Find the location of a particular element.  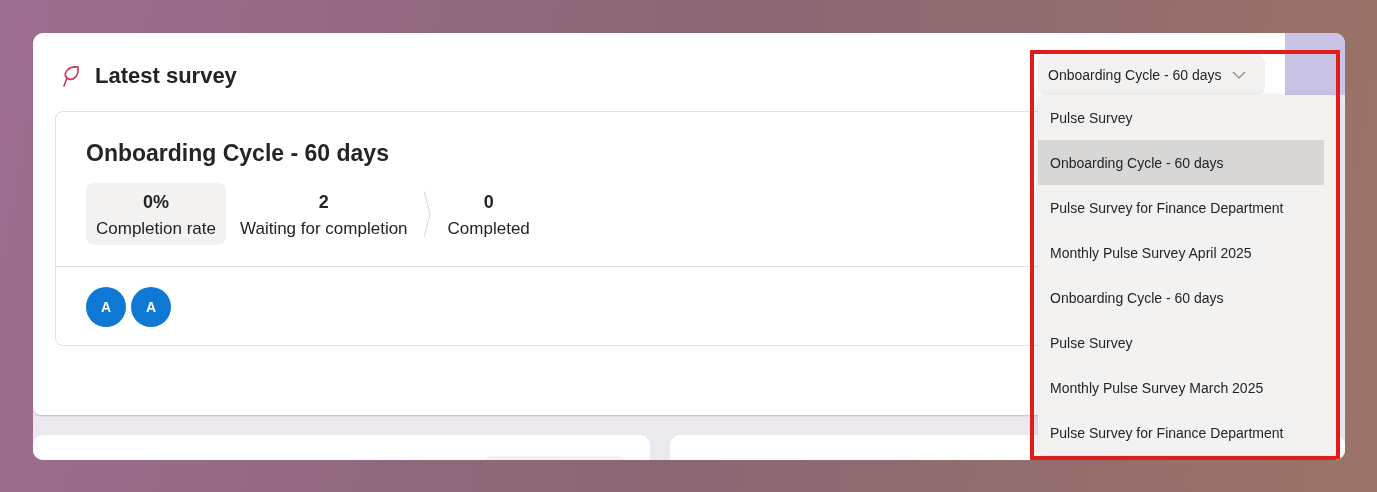

dropdown-option: Monthly Pulse Survey March 2025 is located at coordinates (1181, 387).